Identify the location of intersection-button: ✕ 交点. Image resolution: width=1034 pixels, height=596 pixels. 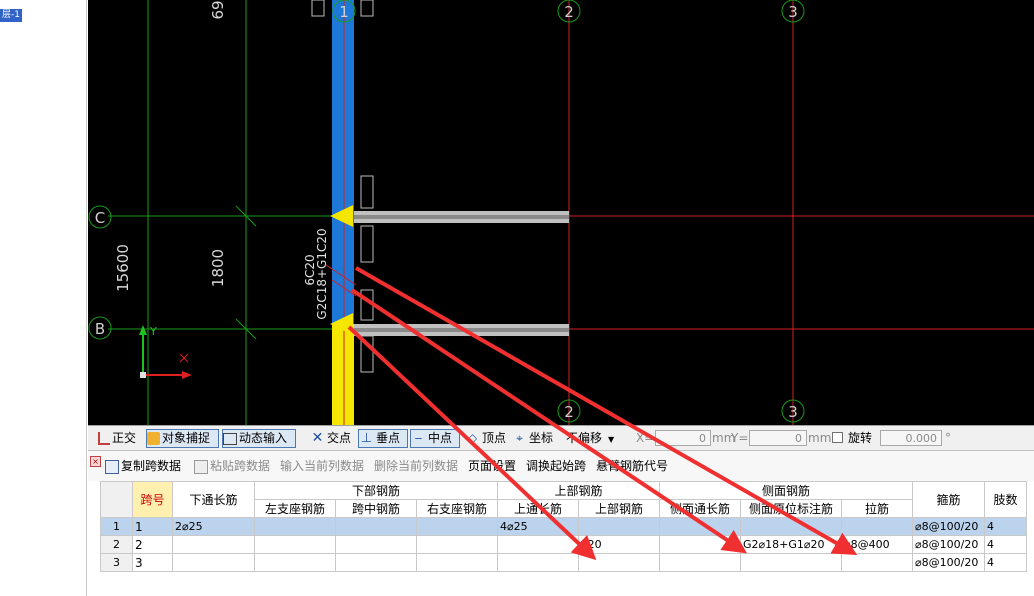
(330, 438).